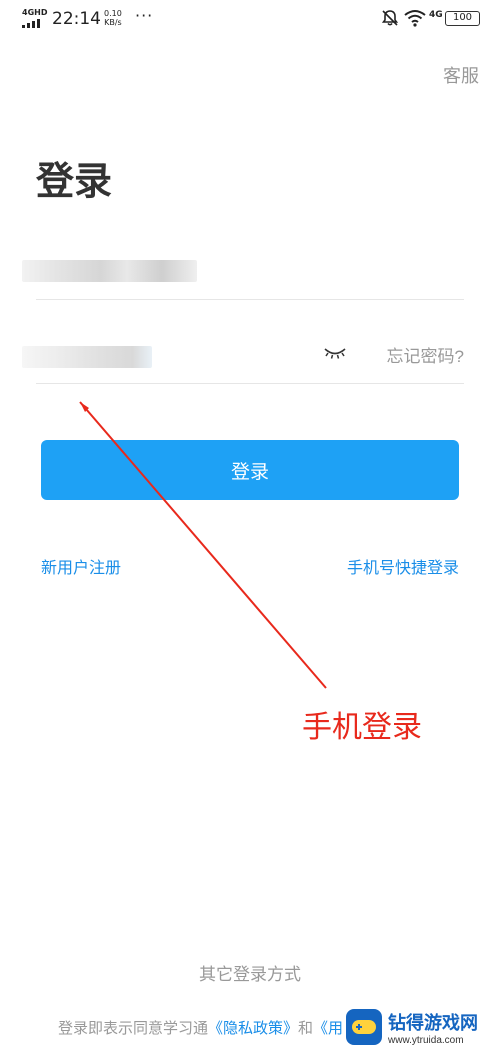 The height and width of the screenshot is (1057, 500). I want to click on speed-unit: KB/s, so click(113, 22).